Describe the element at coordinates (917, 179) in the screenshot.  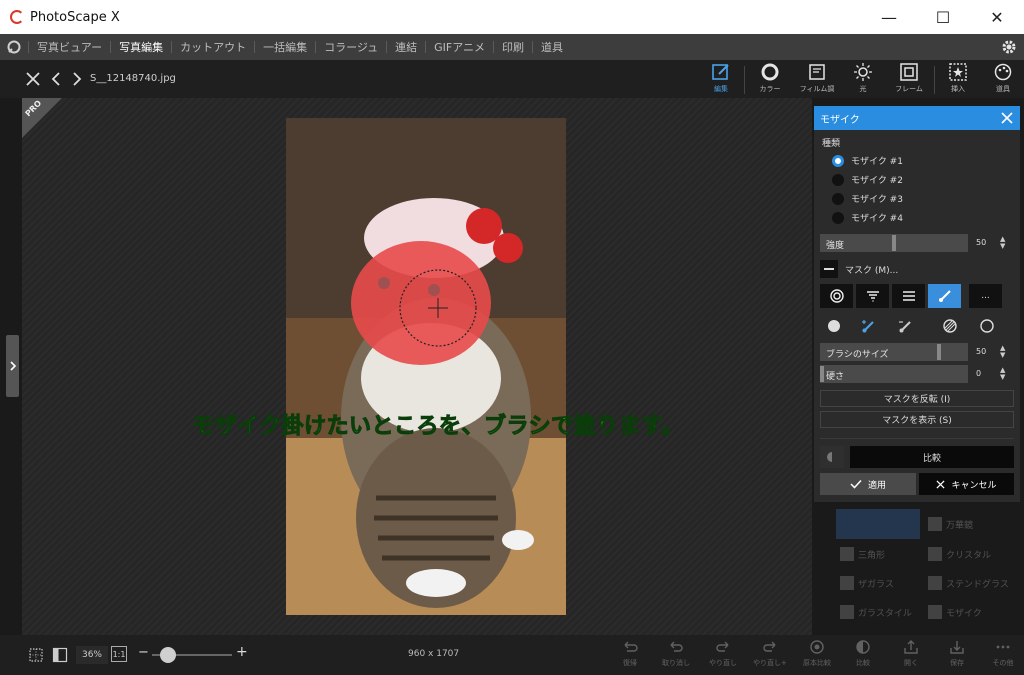
I see `mosaic-type-option: モザイク #2` at that location.